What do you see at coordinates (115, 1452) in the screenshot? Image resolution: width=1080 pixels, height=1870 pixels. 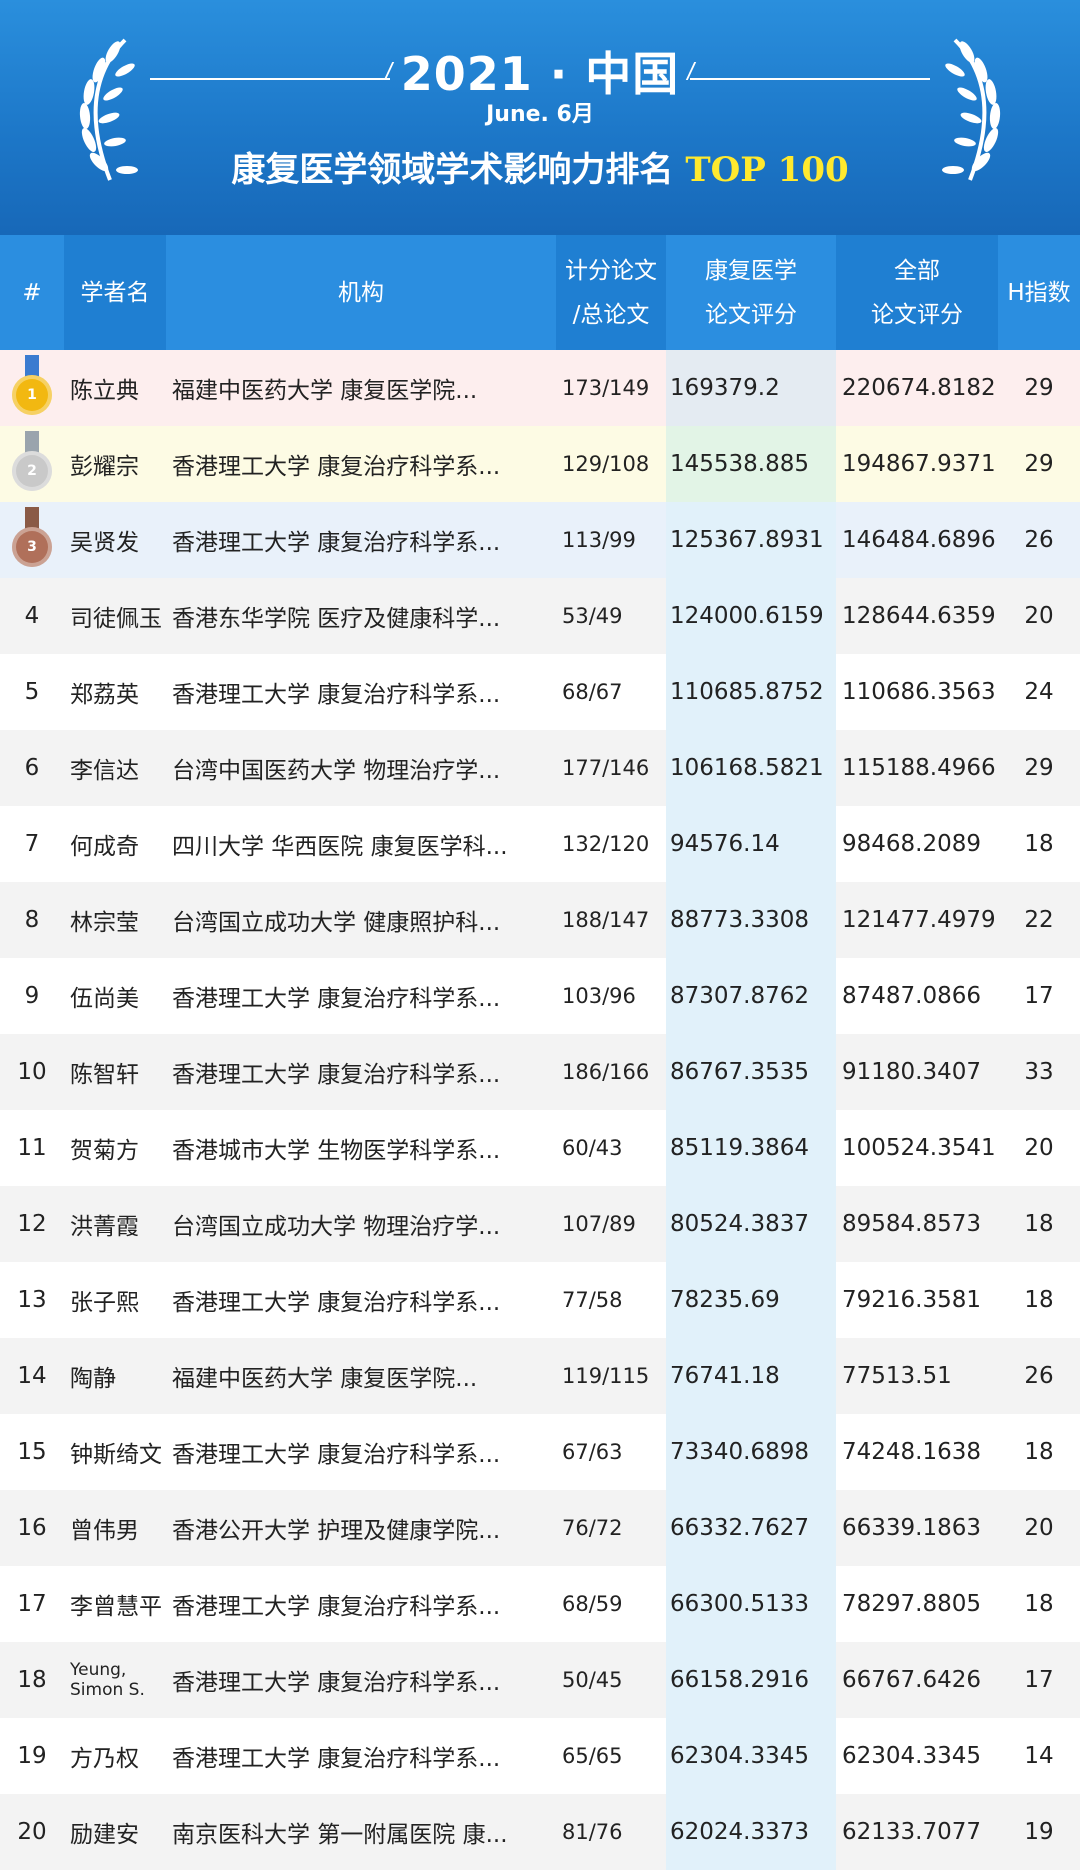 I see `scholar-name: 钟斯绮文` at bounding box center [115, 1452].